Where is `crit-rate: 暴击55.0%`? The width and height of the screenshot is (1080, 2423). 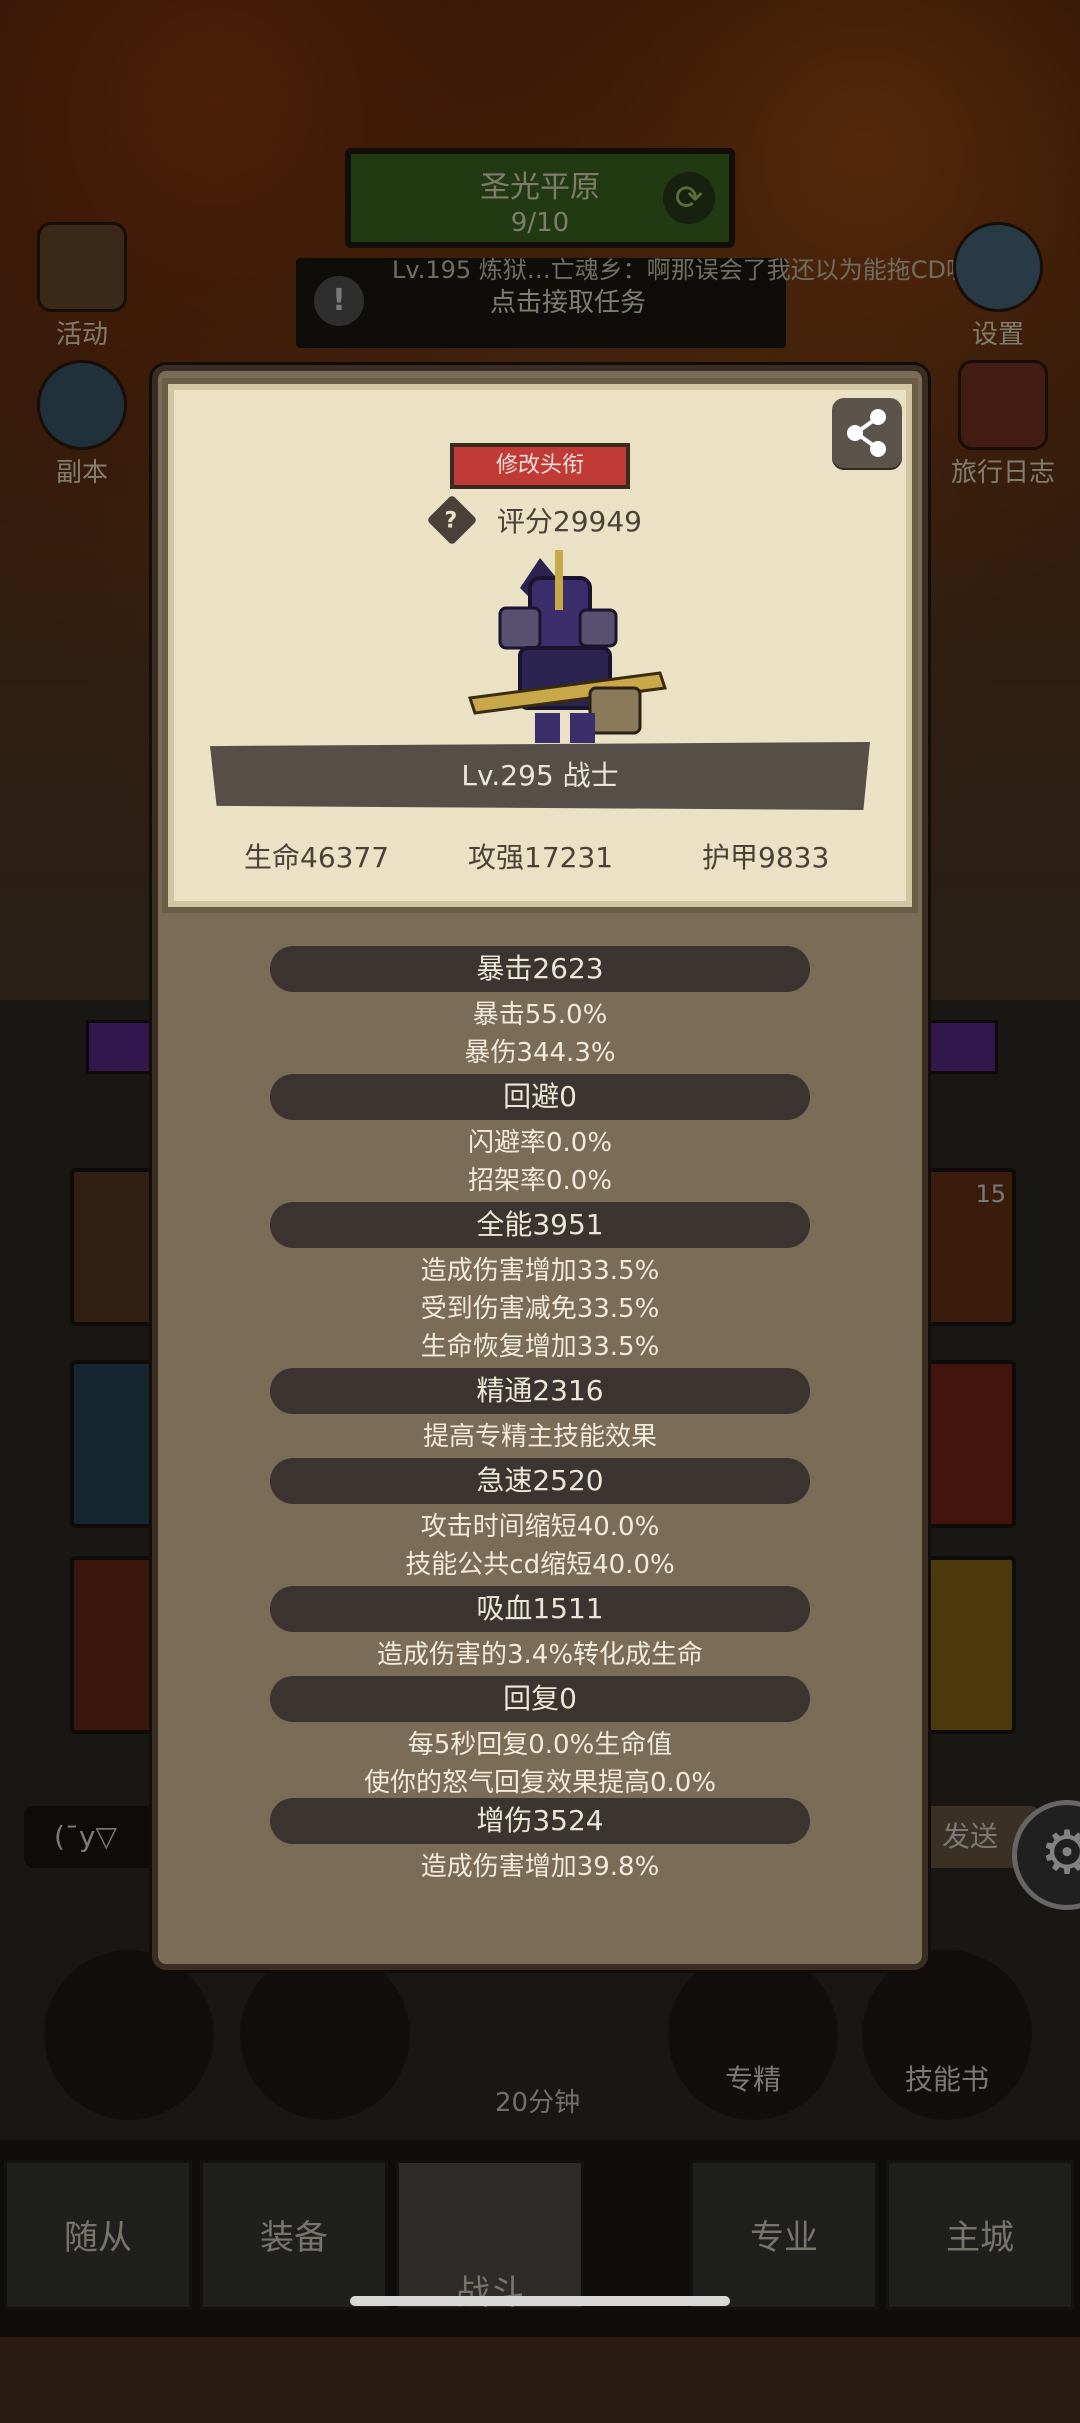
crit-rate: 暴击55.0% is located at coordinates (540, 1015).